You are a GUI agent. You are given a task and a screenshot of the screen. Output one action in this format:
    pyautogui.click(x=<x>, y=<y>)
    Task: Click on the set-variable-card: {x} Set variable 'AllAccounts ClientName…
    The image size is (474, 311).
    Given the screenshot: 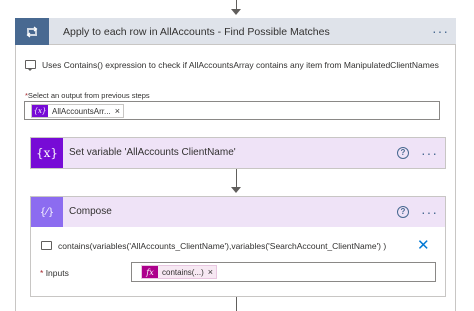 What is the action you would take?
    pyautogui.click(x=238, y=153)
    